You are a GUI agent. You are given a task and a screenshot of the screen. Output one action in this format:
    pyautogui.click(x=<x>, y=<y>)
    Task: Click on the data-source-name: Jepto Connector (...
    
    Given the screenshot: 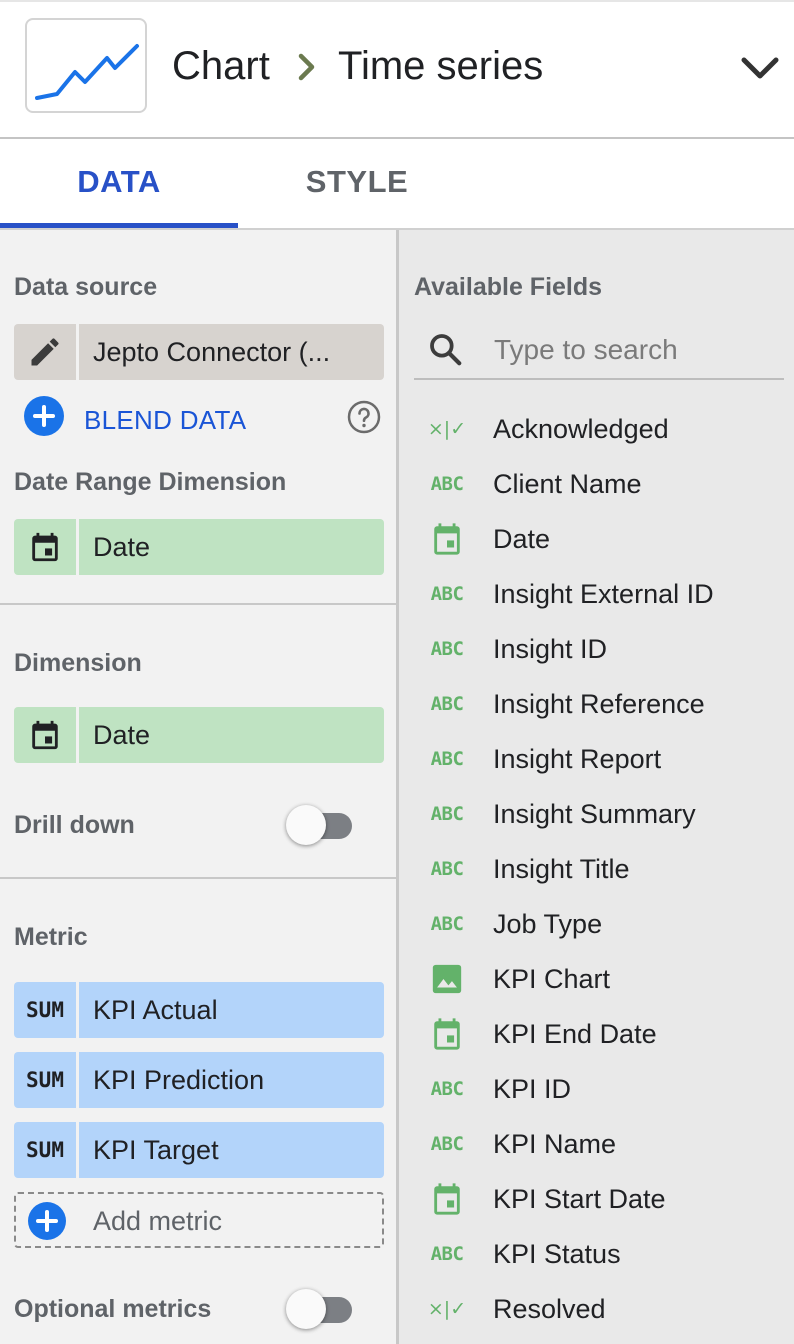 What is the action you would take?
    pyautogui.click(x=212, y=352)
    